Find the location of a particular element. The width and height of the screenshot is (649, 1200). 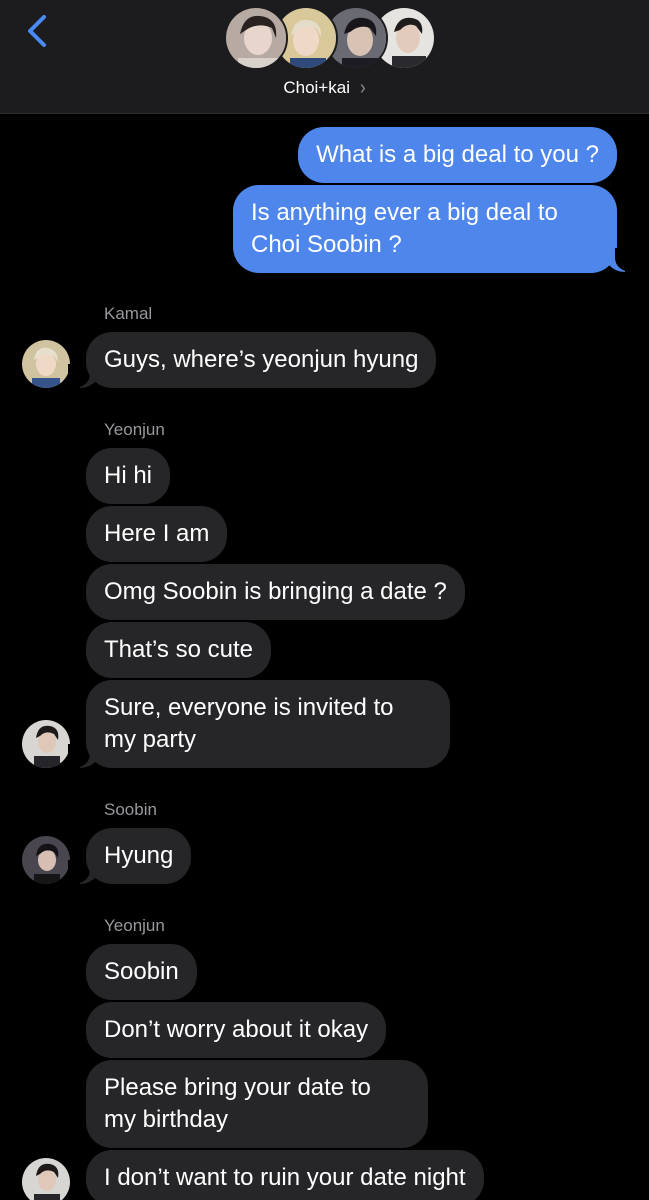

group-name-button: Choi+kai › is located at coordinates (324, 88).